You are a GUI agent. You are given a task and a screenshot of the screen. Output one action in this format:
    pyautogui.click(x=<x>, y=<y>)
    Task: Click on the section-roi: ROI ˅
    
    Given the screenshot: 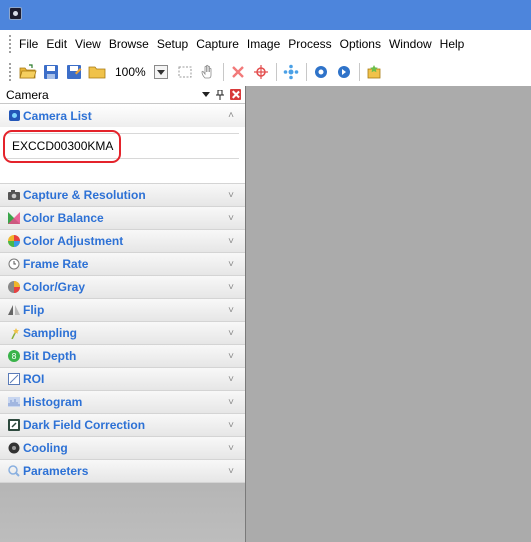 What is the action you would take?
    pyautogui.click(x=122, y=379)
    